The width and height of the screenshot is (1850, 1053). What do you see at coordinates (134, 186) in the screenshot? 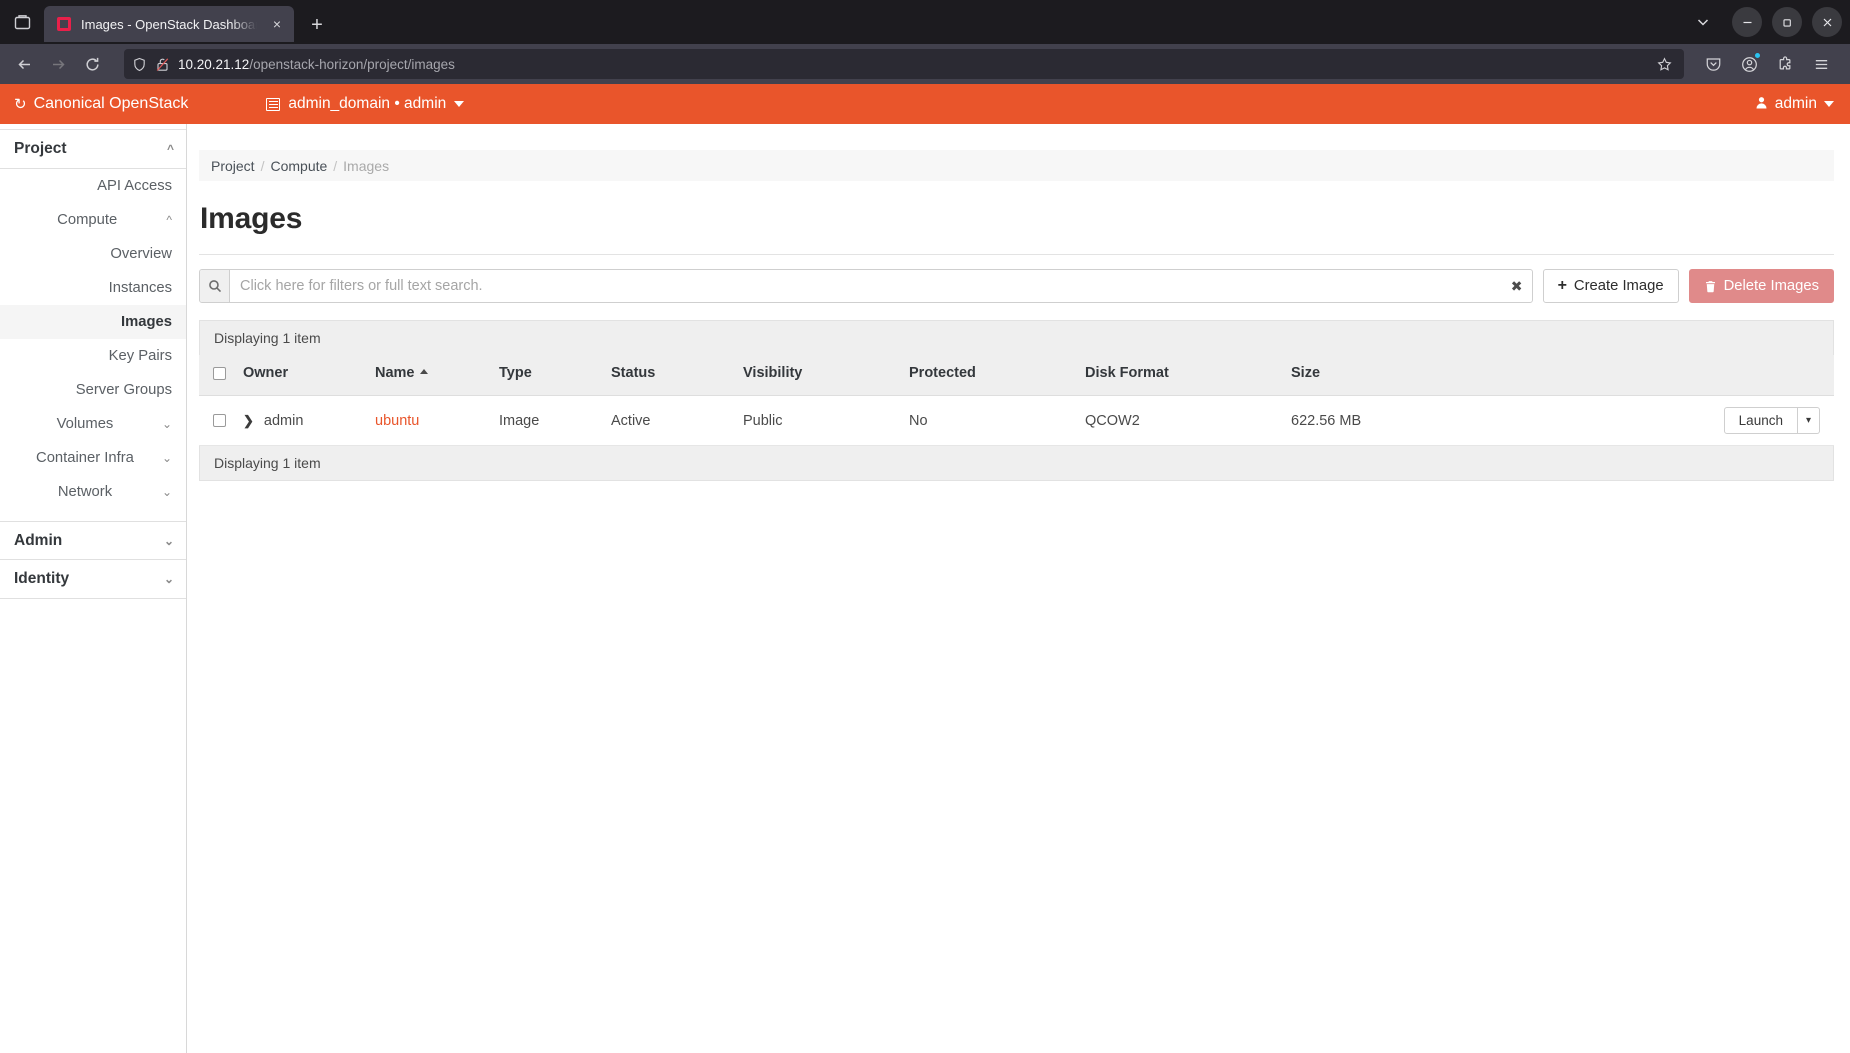
I see `sidebar-item-label: API Access` at bounding box center [134, 186].